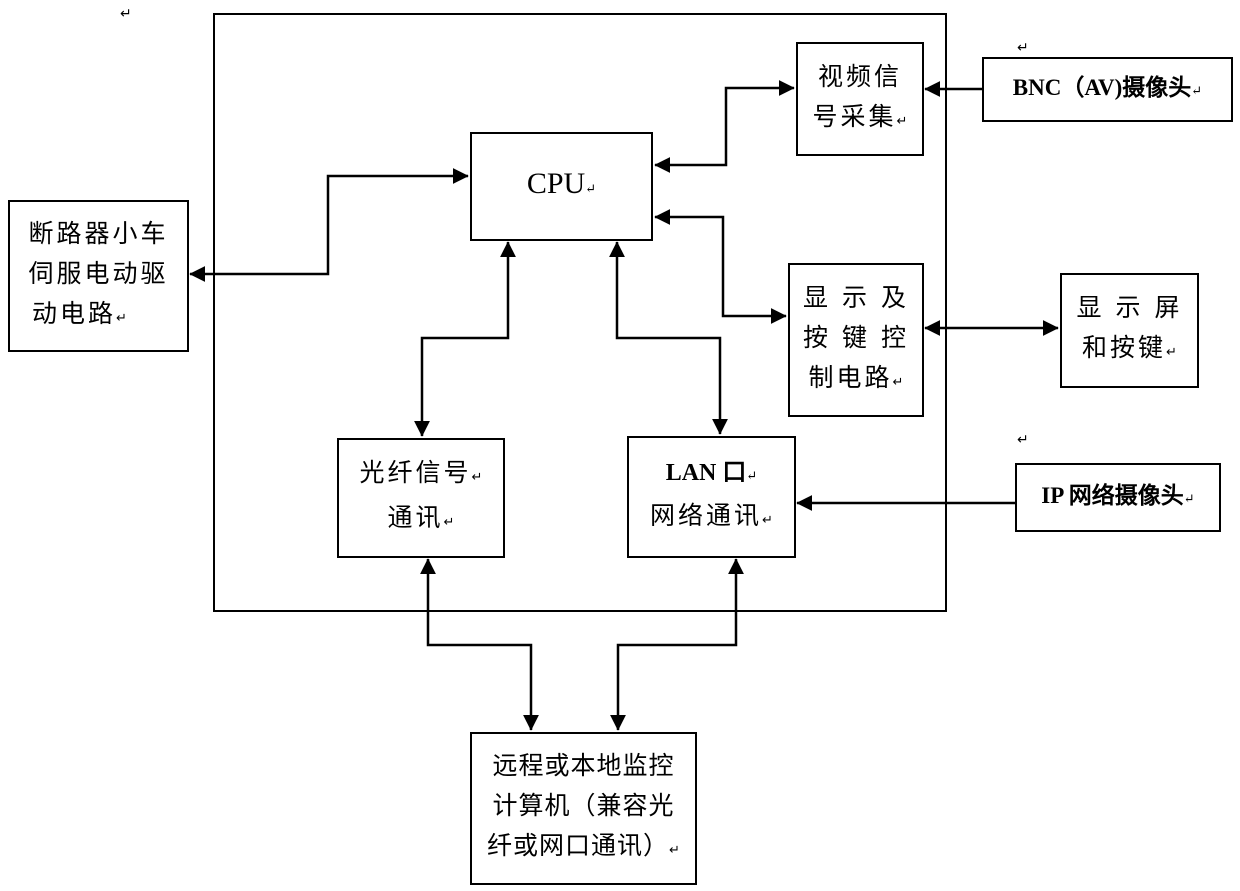 Image resolution: width=1240 pixels, height=891 pixels. What do you see at coordinates (1112, 495) in the screenshot?
I see `ip-camera-label: IP 网络摄像头` at bounding box center [1112, 495].